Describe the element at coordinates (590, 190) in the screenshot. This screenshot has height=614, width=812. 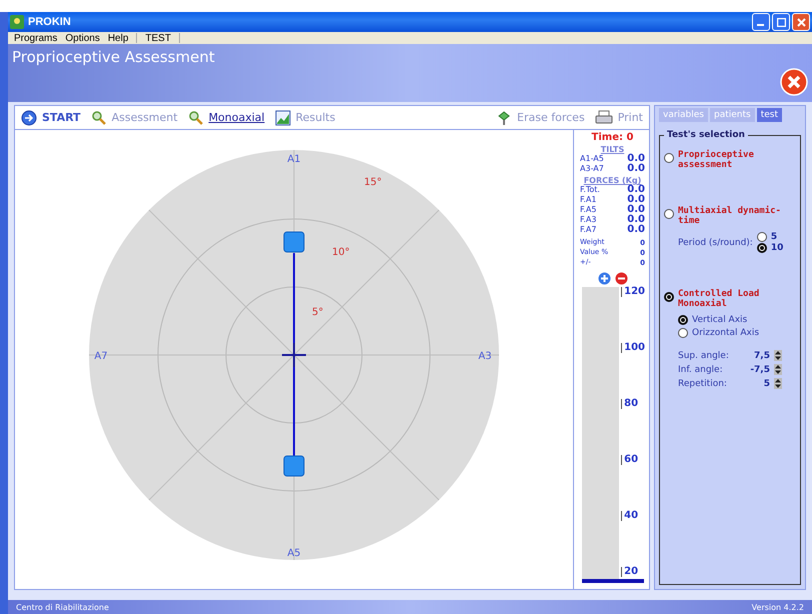
I see `readout-label: F.Tot.` at that location.